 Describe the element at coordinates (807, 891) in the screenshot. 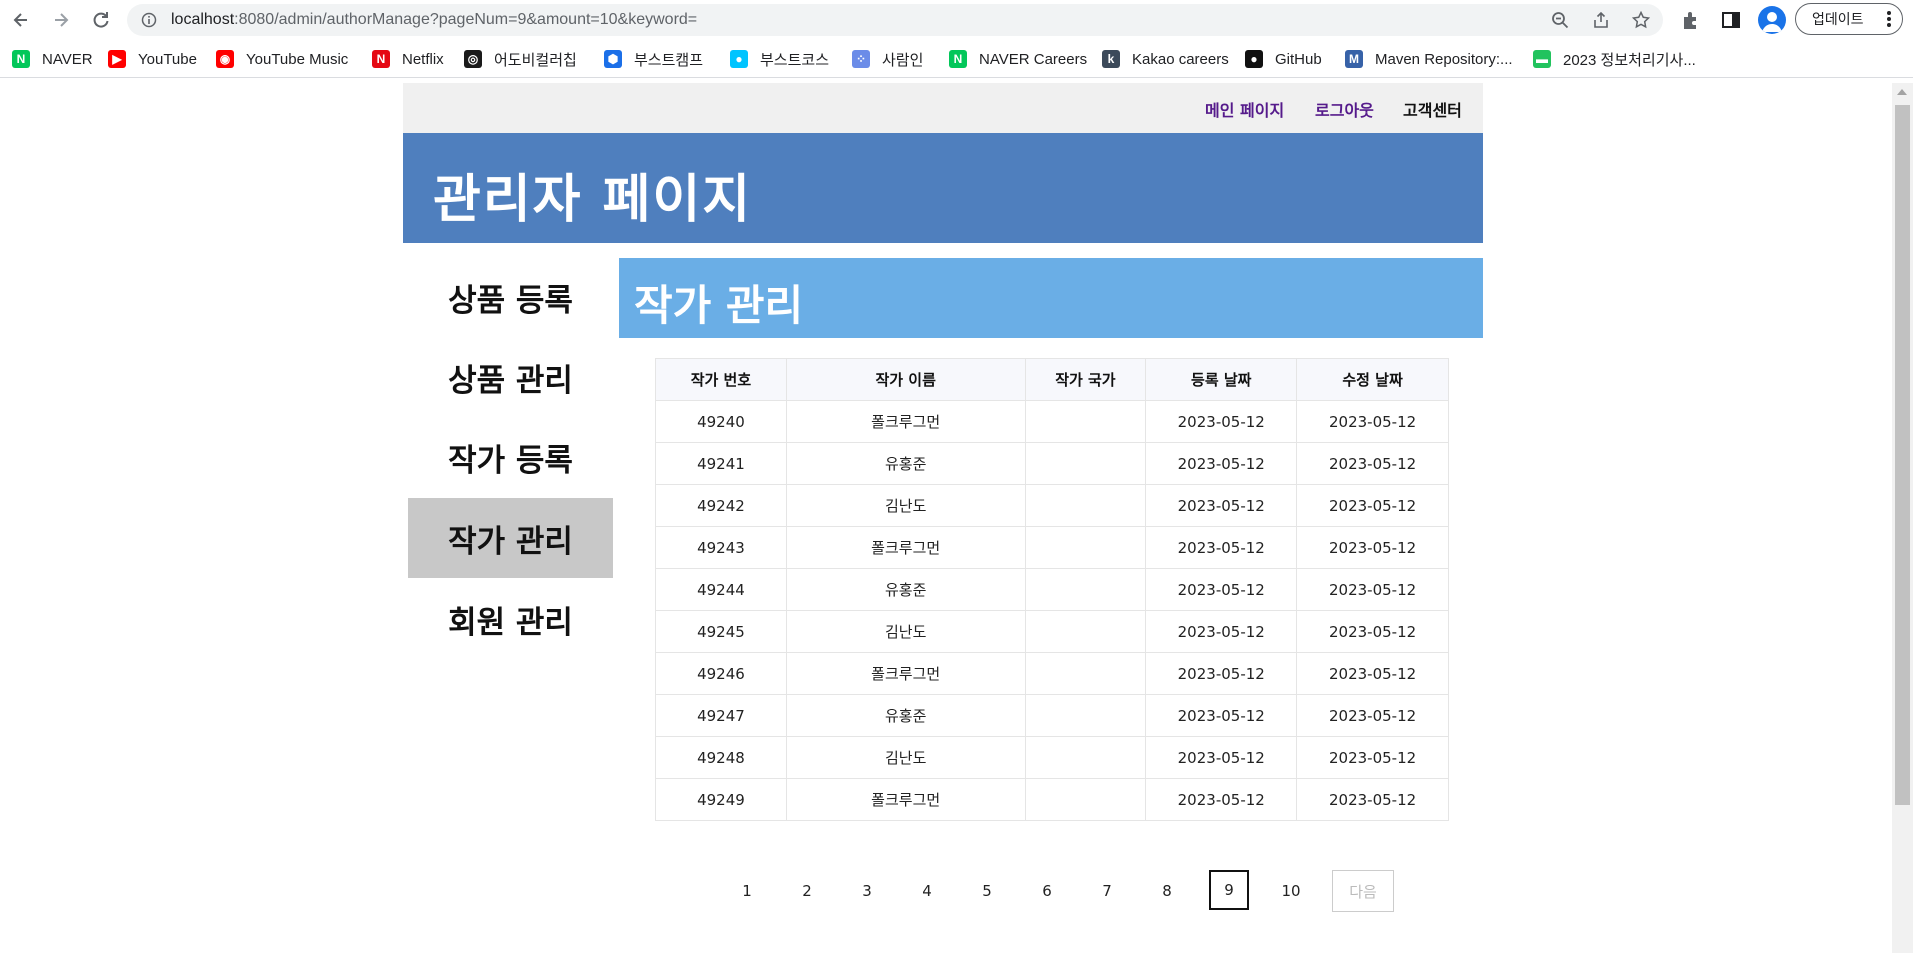

I see `page-link: 2` at that location.